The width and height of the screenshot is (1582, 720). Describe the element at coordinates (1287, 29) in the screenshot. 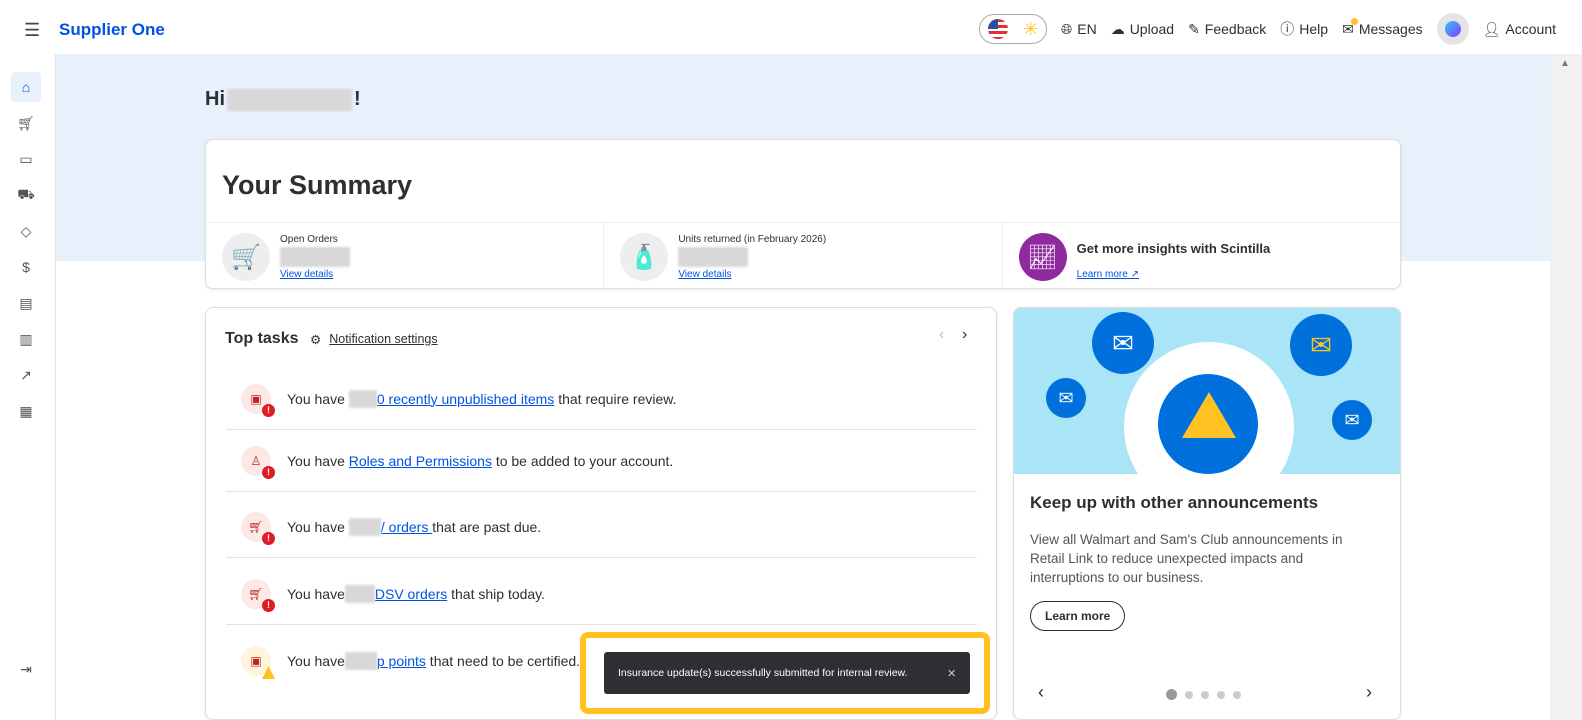

I see `help-icon: ⓘ` at that location.